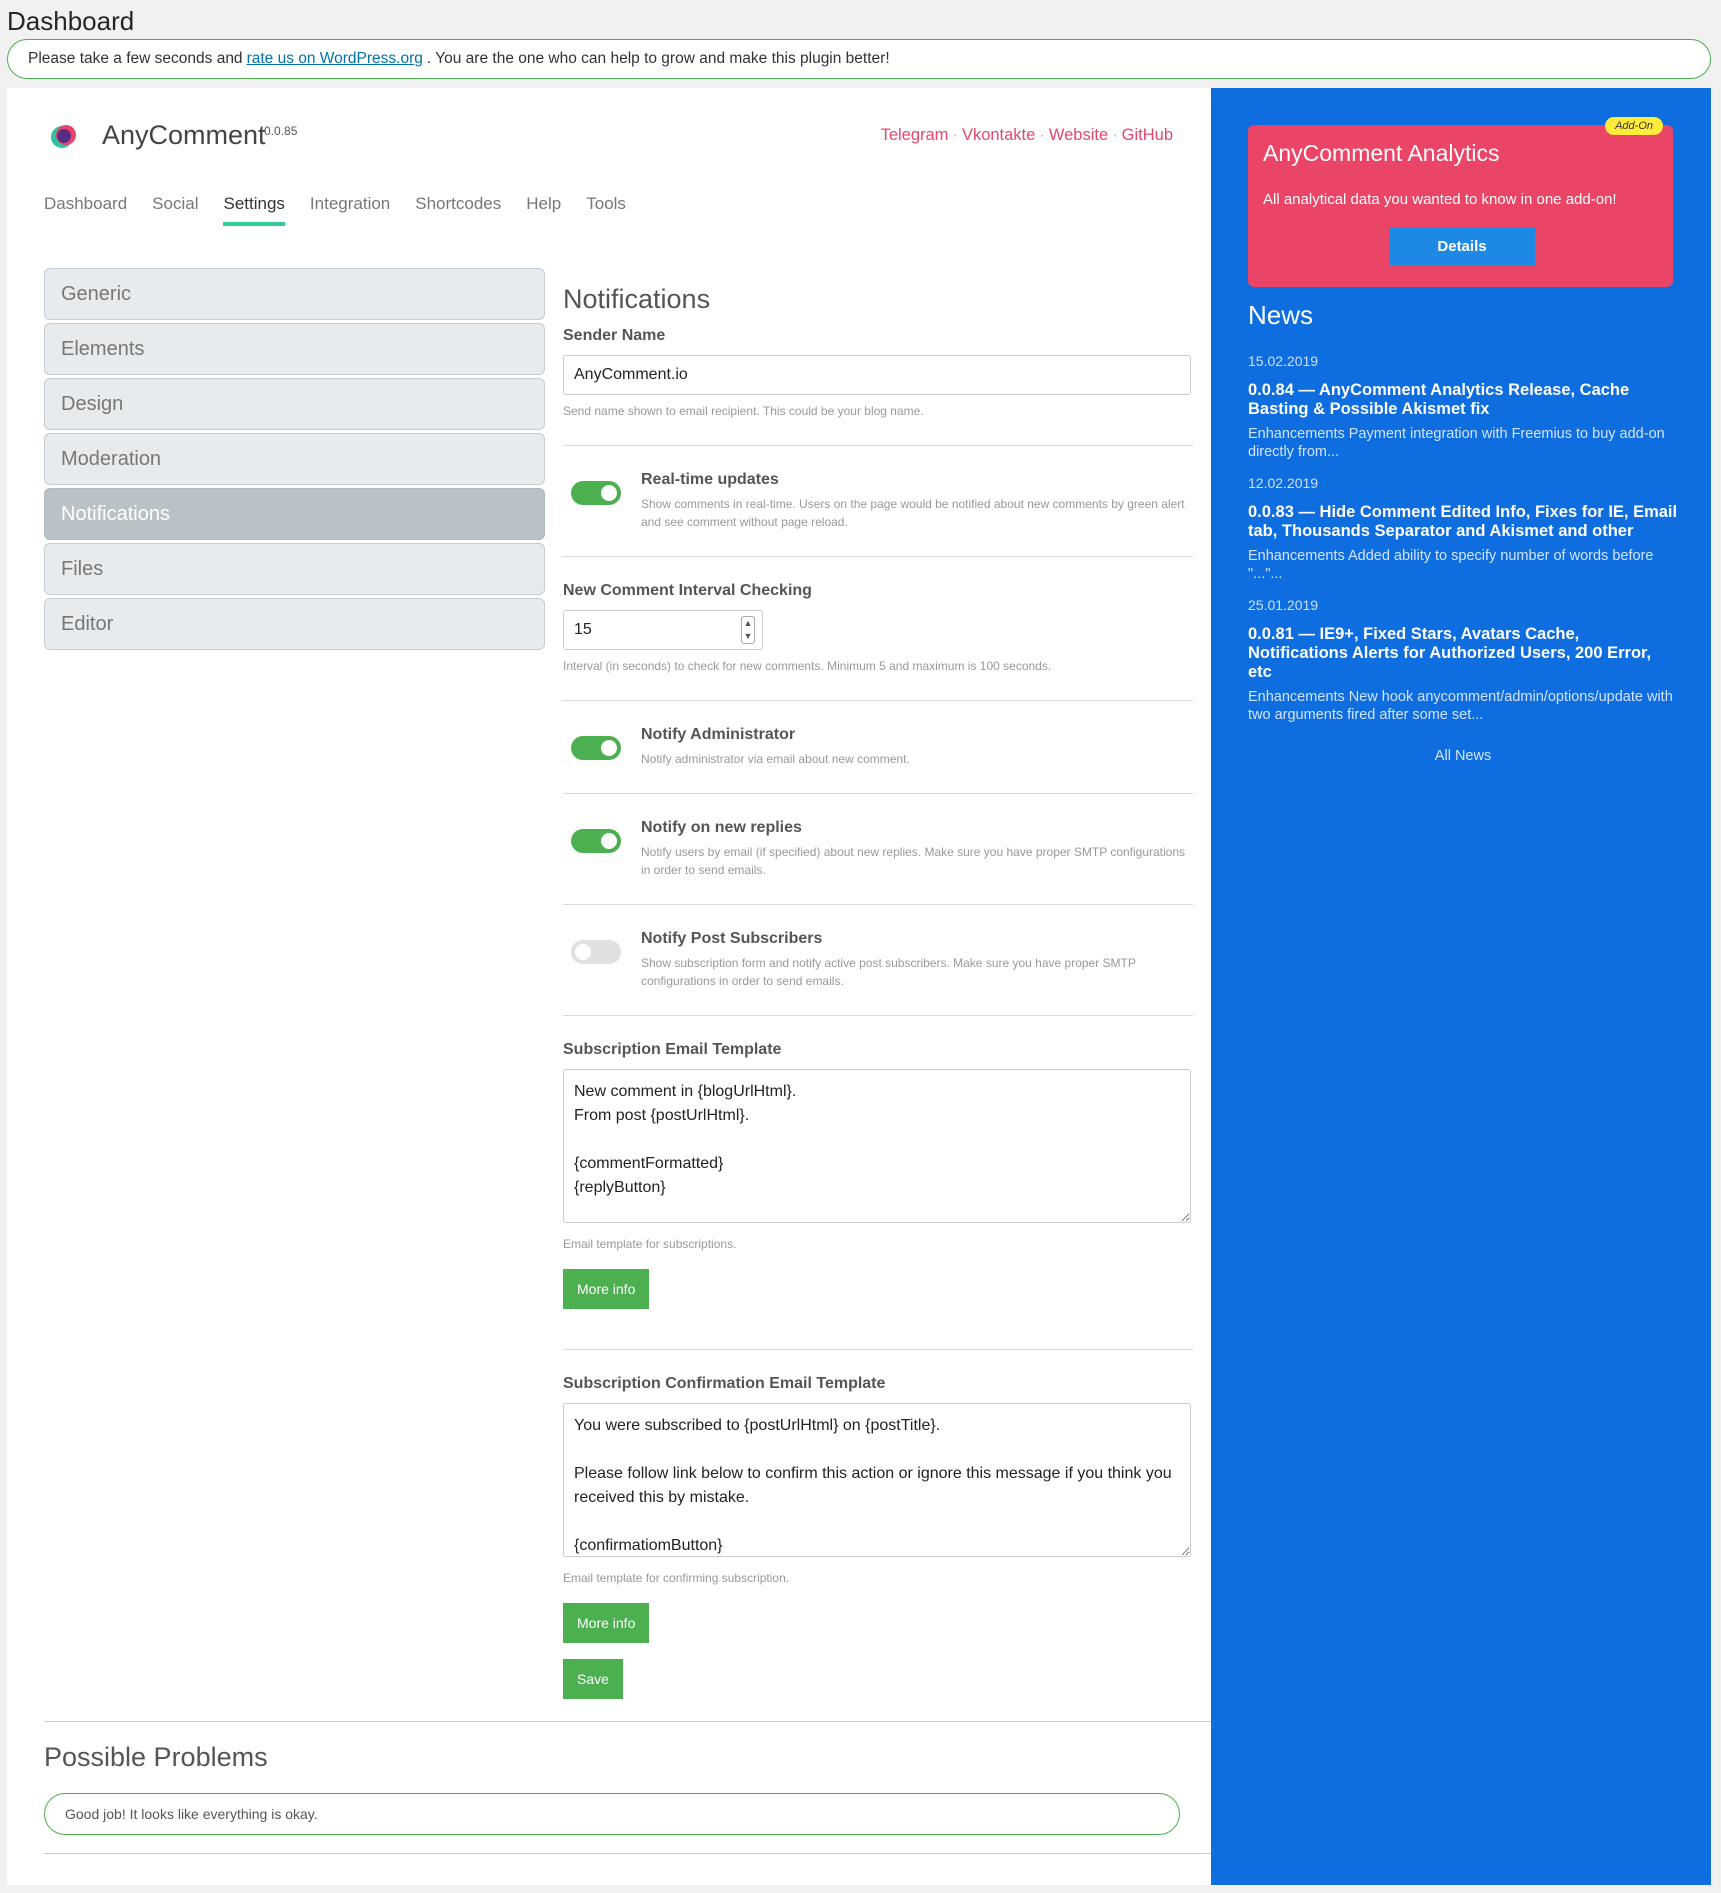  What do you see at coordinates (1283, 361) in the screenshot?
I see `news-date: 15.02.2019` at bounding box center [1283, 361].